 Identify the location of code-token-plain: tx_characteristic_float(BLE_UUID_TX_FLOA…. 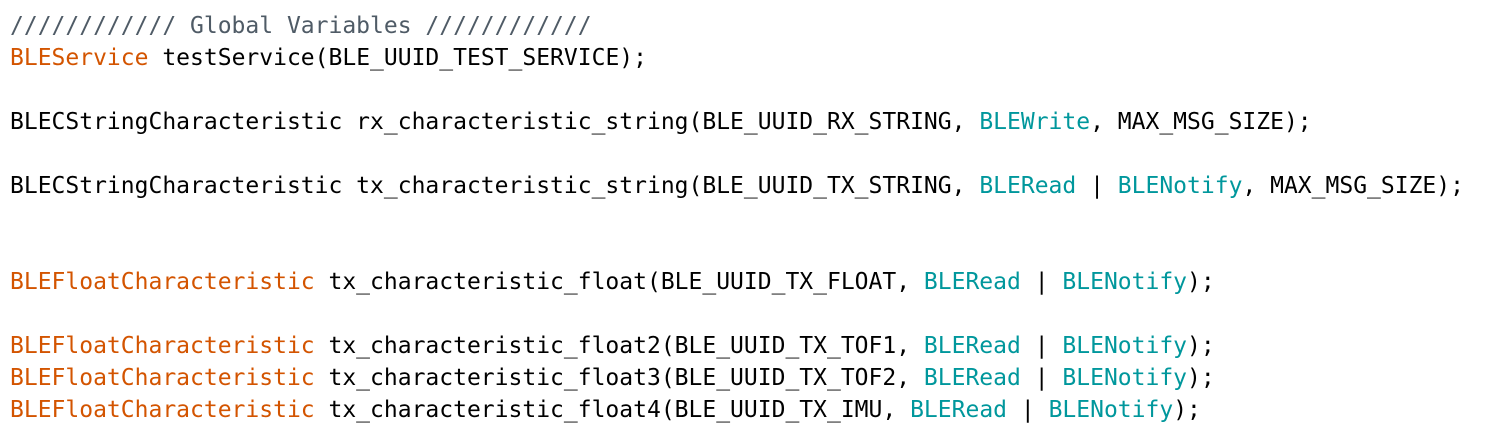
(619, 282).